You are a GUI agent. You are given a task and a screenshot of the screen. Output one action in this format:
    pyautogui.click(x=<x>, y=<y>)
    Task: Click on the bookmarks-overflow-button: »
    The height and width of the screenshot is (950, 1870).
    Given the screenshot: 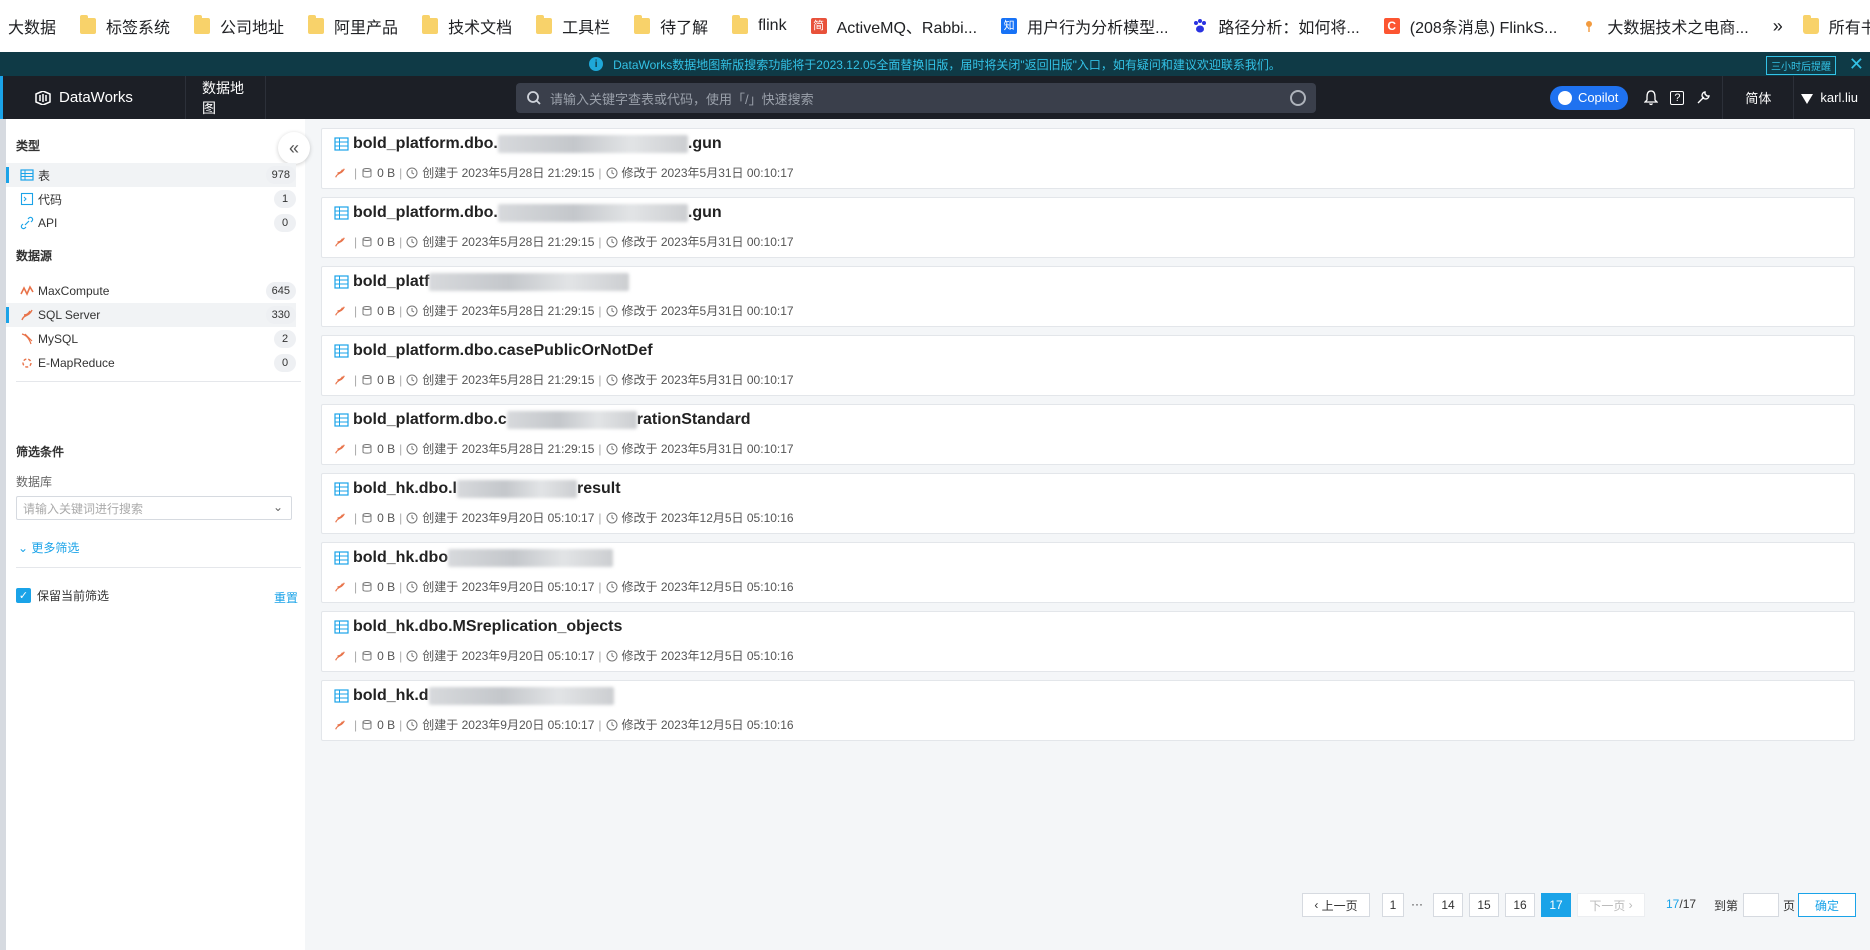 What is the action you would take?
    pyautogui.click(x=1778, y=26)
    